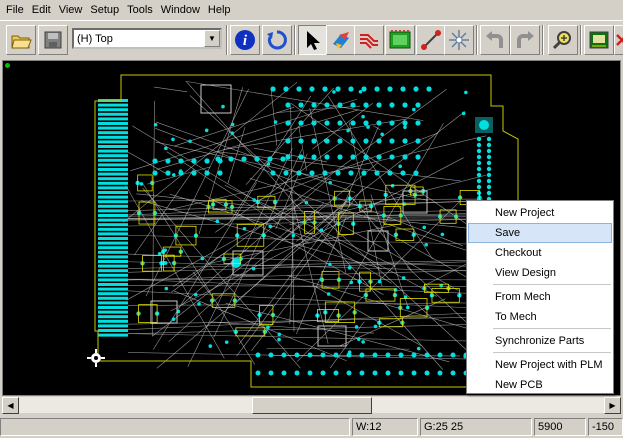 Image resolution: width=623 pixels, height=438 pixels. I want to click on horizontal-scrollbar: ◀ ▶, so click(311, 405).